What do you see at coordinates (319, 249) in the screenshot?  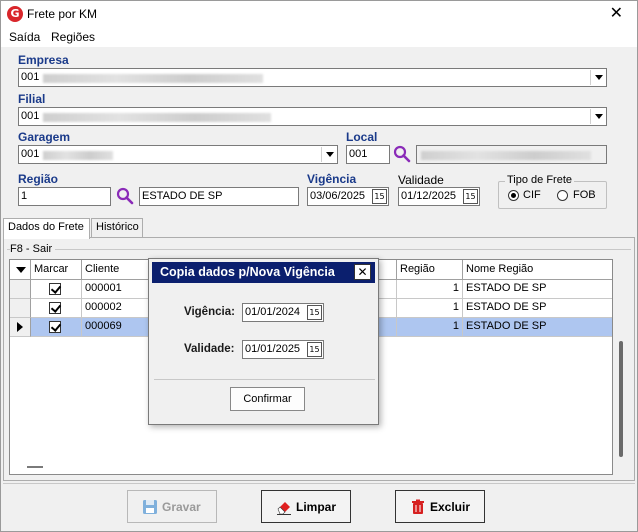 I see `hint-frame-line` at bounding box center [319, 249].